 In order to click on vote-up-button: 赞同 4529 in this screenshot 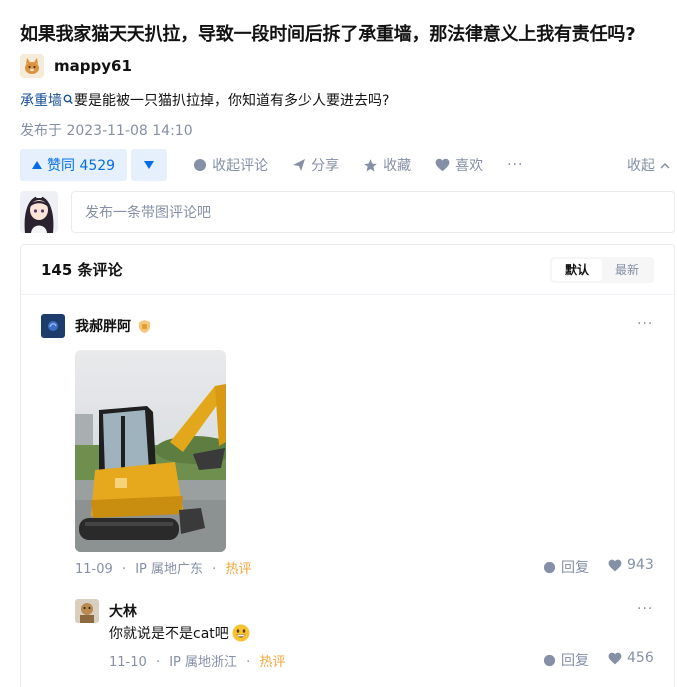, I will do `click(74, 165)`.